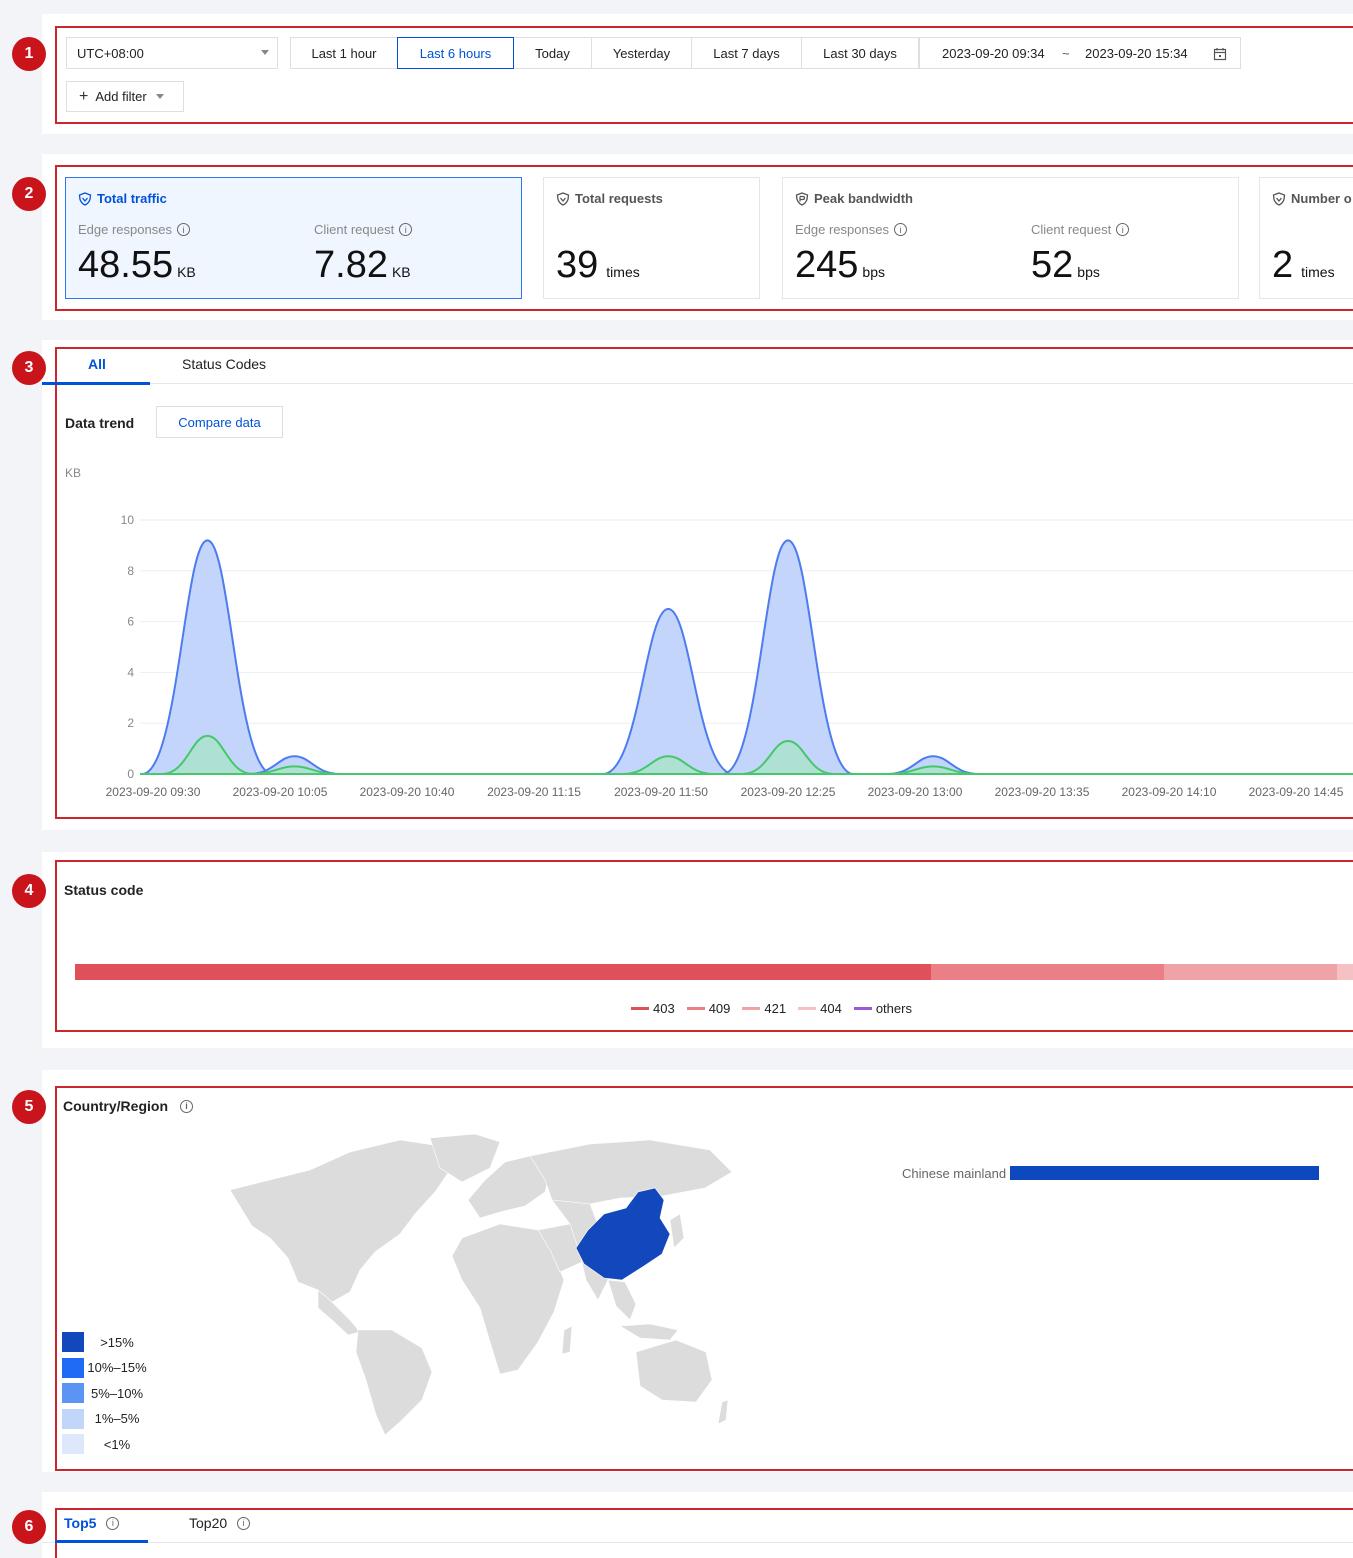 The image size is (1353, 1558). What do you see at coordinates (860, 53) in the screenshot?
I see `range-last-30-days: Last 30 days` at bounding box center [860, 53].